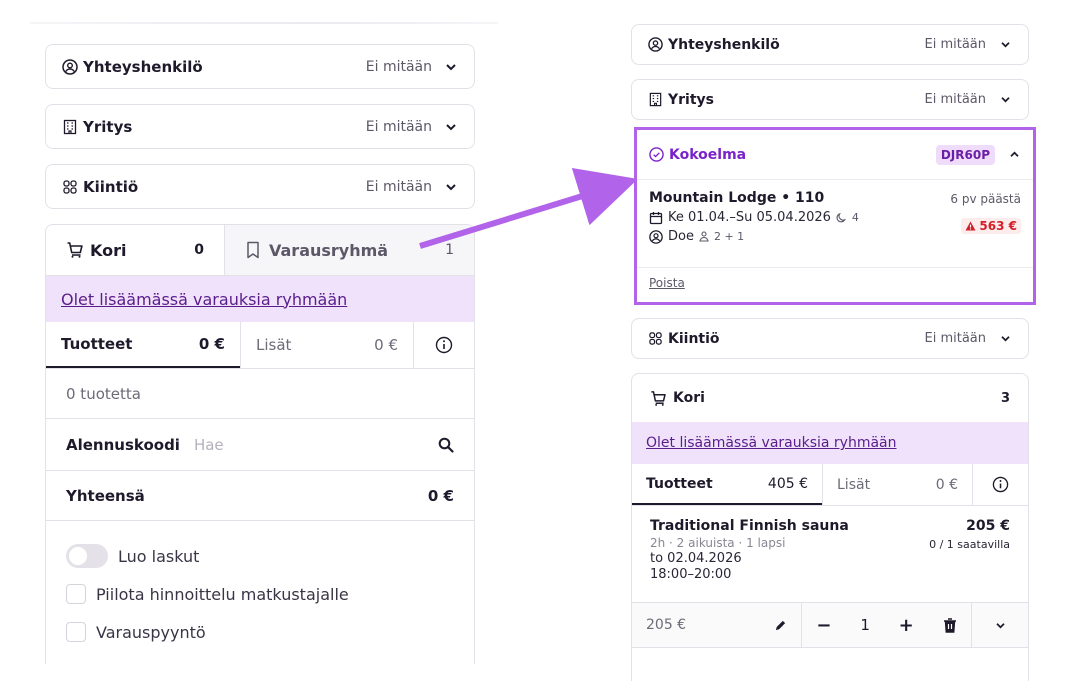 This screenshot has width=1065, height=681. Describe the element at coordinates (727, 484) in the screenshot. I see `tab-products: Tuotteet 405 €` at that location.